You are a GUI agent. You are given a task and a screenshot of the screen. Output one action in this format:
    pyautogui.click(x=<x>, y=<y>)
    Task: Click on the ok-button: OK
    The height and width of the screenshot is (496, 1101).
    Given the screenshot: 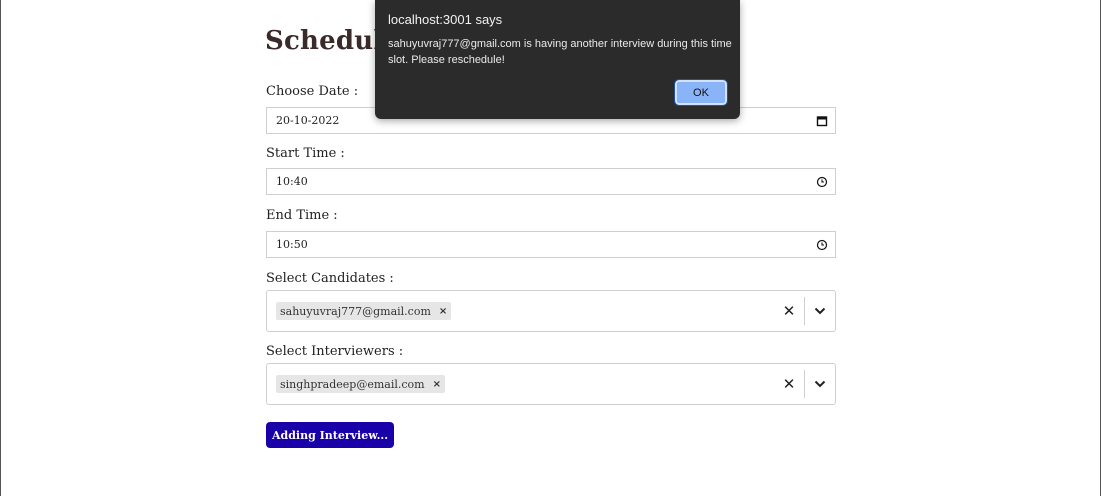 What is the action you would take?
    pyautogui.click(x=701, y=92)
    